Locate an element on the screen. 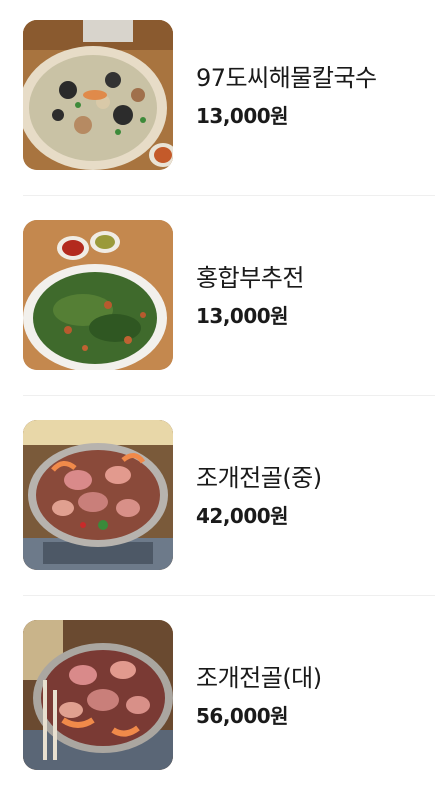 The image size is (435, 800). menu-item-price: 56,000원 is located at coordinates (242, 716).